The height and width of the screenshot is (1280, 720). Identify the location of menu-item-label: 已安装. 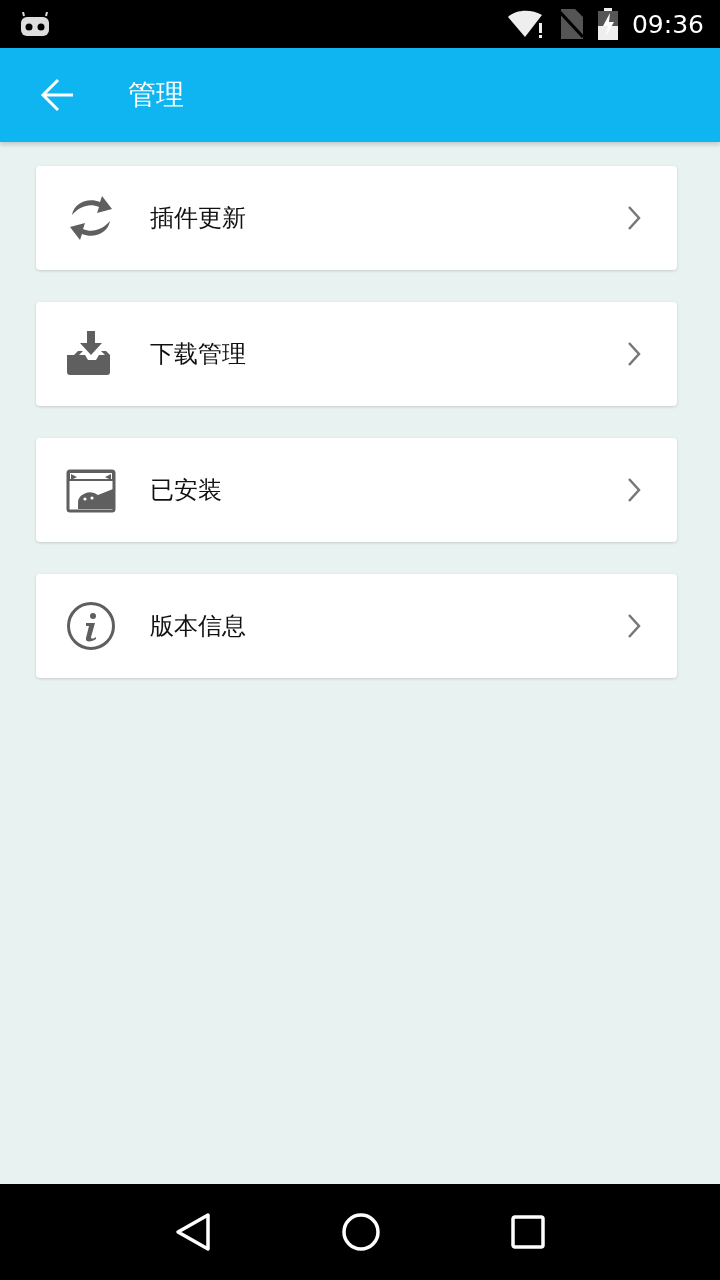
(186, 490).